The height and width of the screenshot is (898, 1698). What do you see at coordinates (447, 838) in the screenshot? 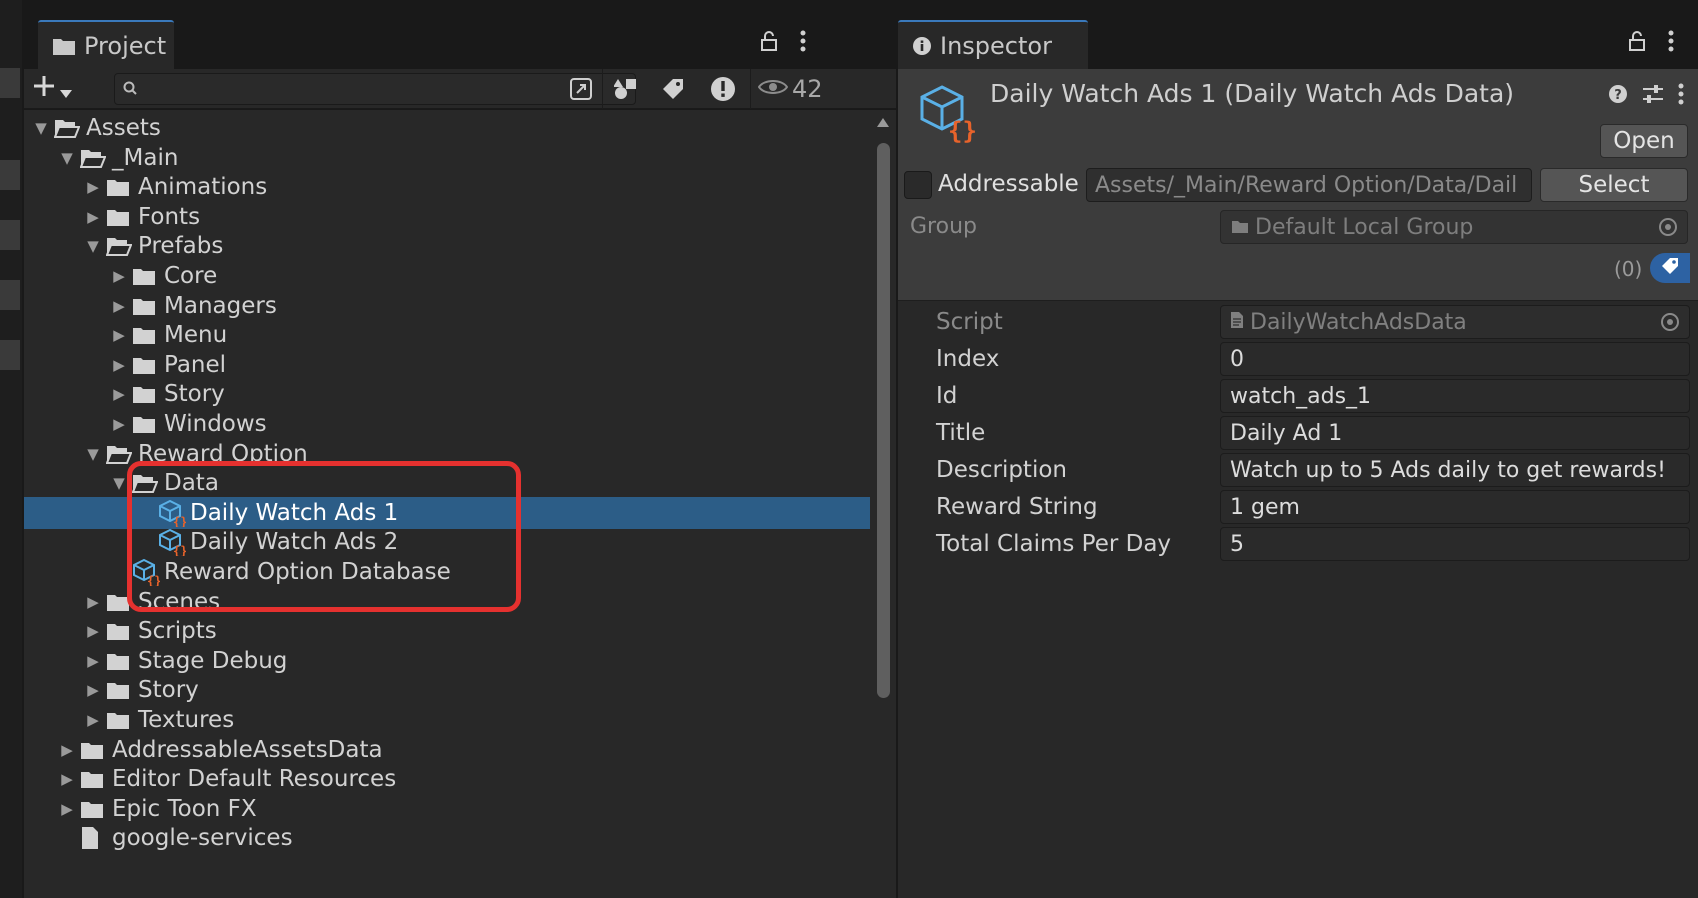
I see `tree-item: google-services` at bounding box center [447, 838].